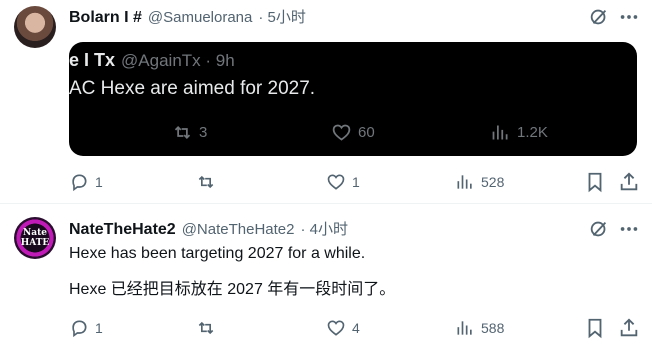 The width and height of the screenshot is (652, 347). What do you see at coordinates (200, 17) in the screenshot?
I see `author-handle: @Samuelorana` at bounding box center [200, 17].